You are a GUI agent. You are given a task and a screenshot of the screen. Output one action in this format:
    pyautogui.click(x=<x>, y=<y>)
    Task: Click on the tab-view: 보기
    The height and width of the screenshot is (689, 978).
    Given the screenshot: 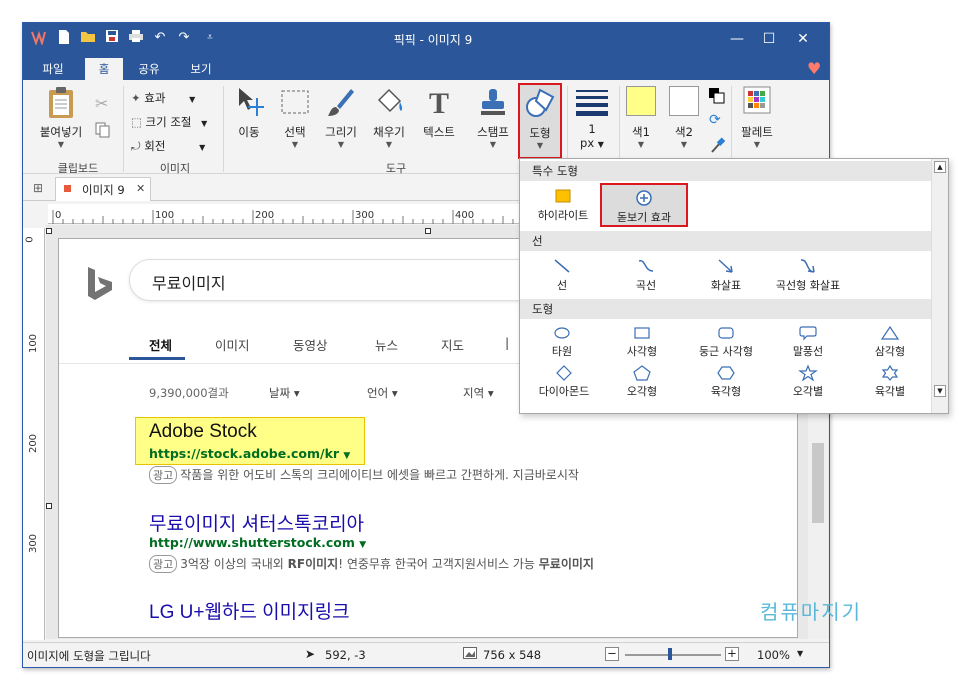 What is the action you would take?
    pyautogui.click(x=201, y=69)
    